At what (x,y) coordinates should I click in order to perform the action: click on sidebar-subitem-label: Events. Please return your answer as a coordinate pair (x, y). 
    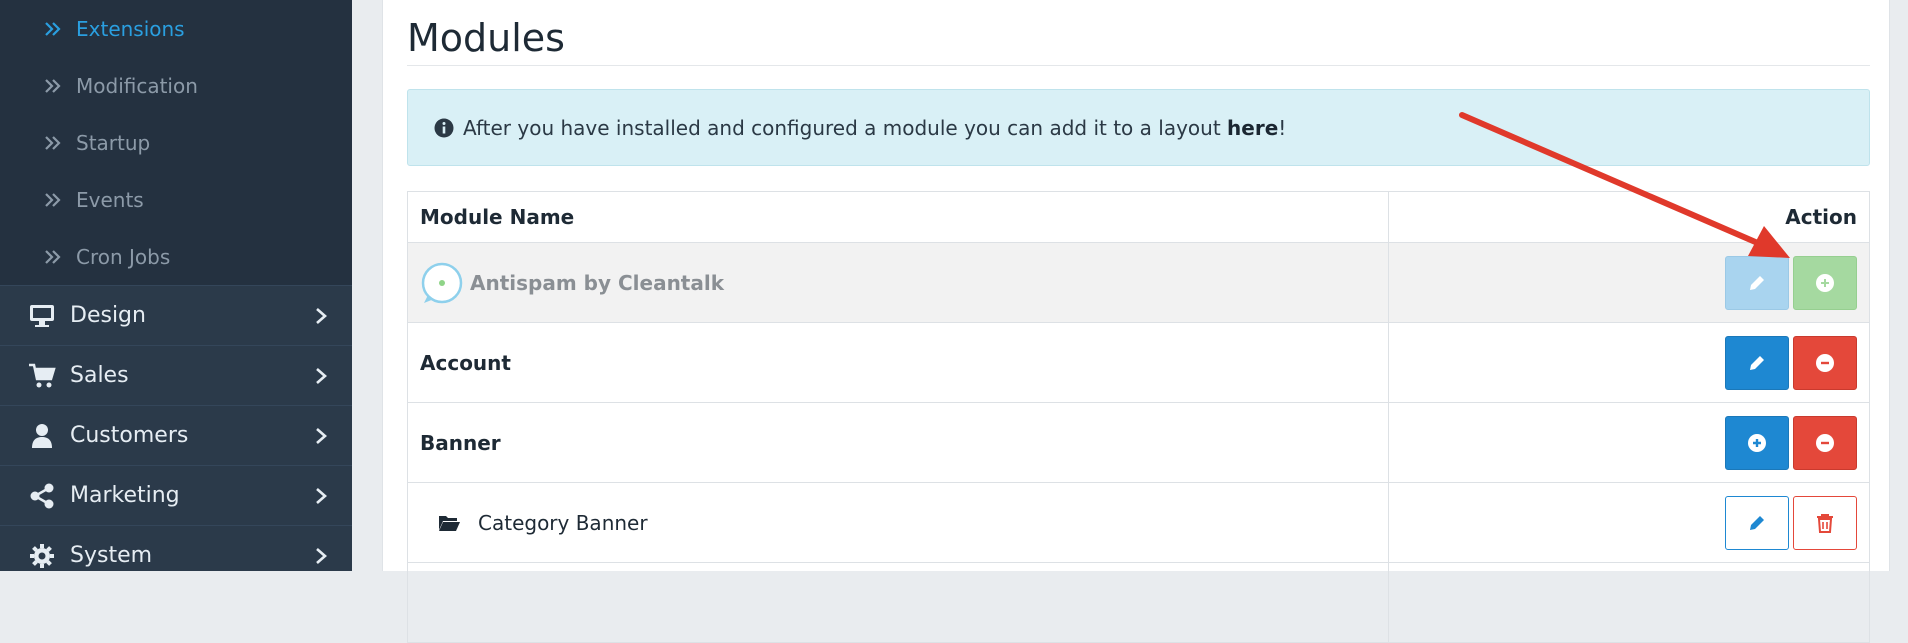
    Looking at the image, I should click on (110, 199).